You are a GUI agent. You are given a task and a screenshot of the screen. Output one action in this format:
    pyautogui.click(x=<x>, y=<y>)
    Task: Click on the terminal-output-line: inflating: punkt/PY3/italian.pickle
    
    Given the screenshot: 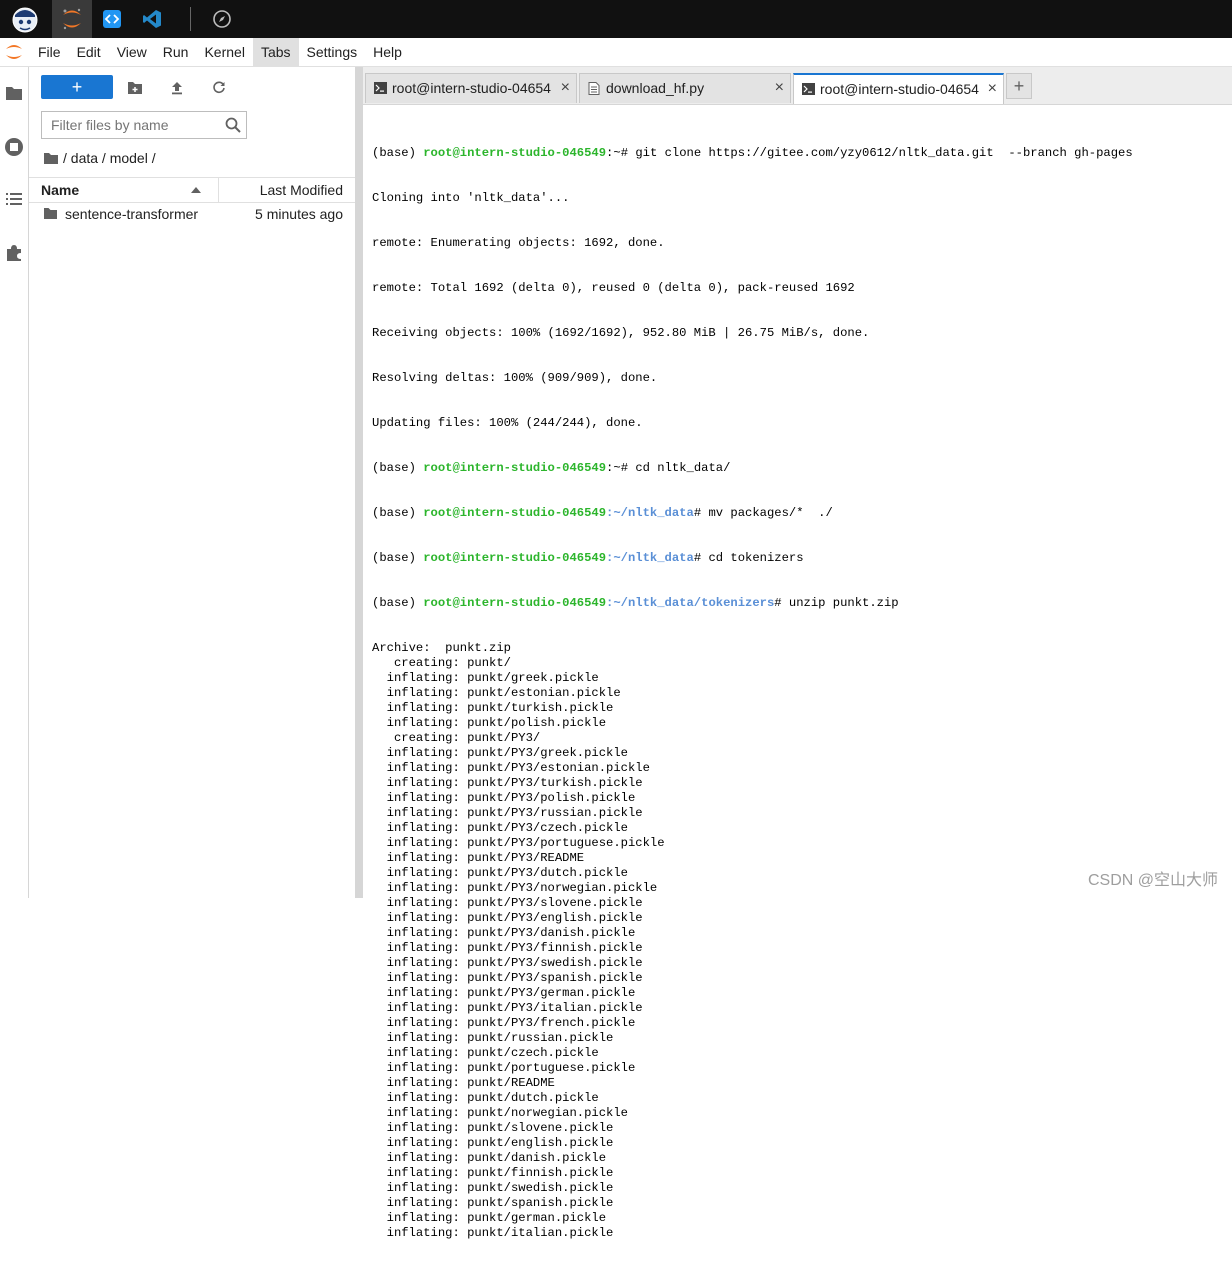 What is the action you would take?
    pyautogui.click(x=507, y=1008)
    